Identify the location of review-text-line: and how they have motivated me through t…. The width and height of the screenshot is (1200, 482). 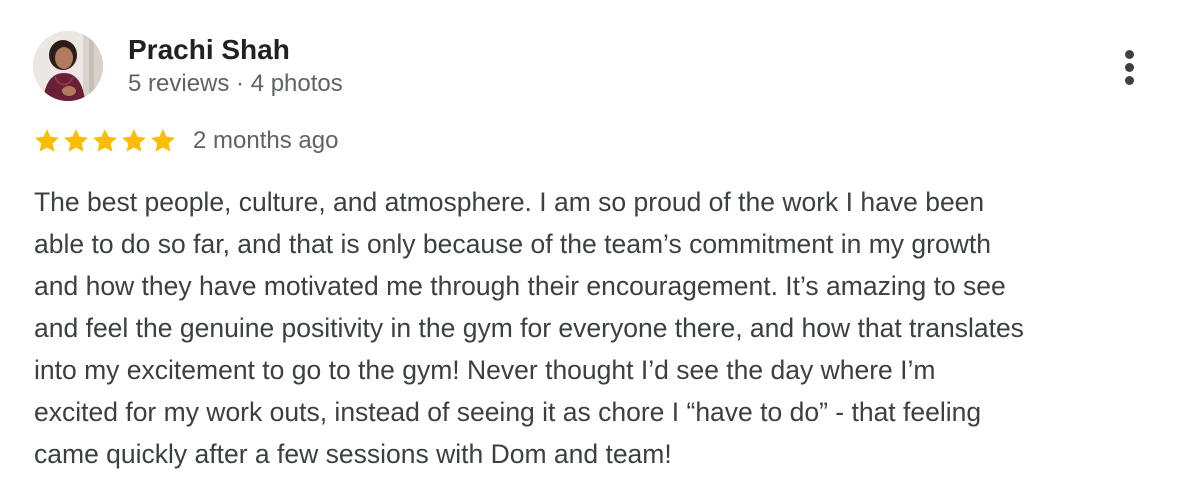
(520, 286).